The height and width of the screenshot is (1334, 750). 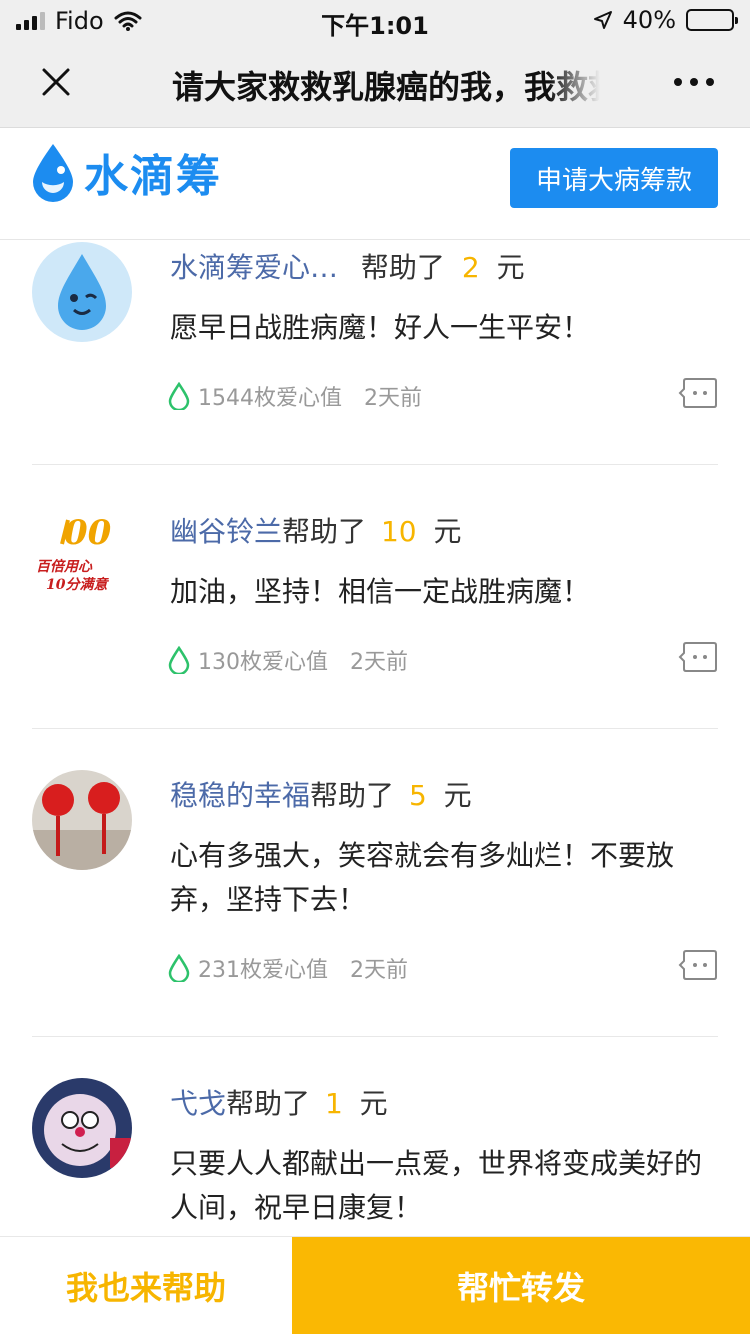 I want to click on love-points: 231枚爱心值, so click(x=263, y=970).